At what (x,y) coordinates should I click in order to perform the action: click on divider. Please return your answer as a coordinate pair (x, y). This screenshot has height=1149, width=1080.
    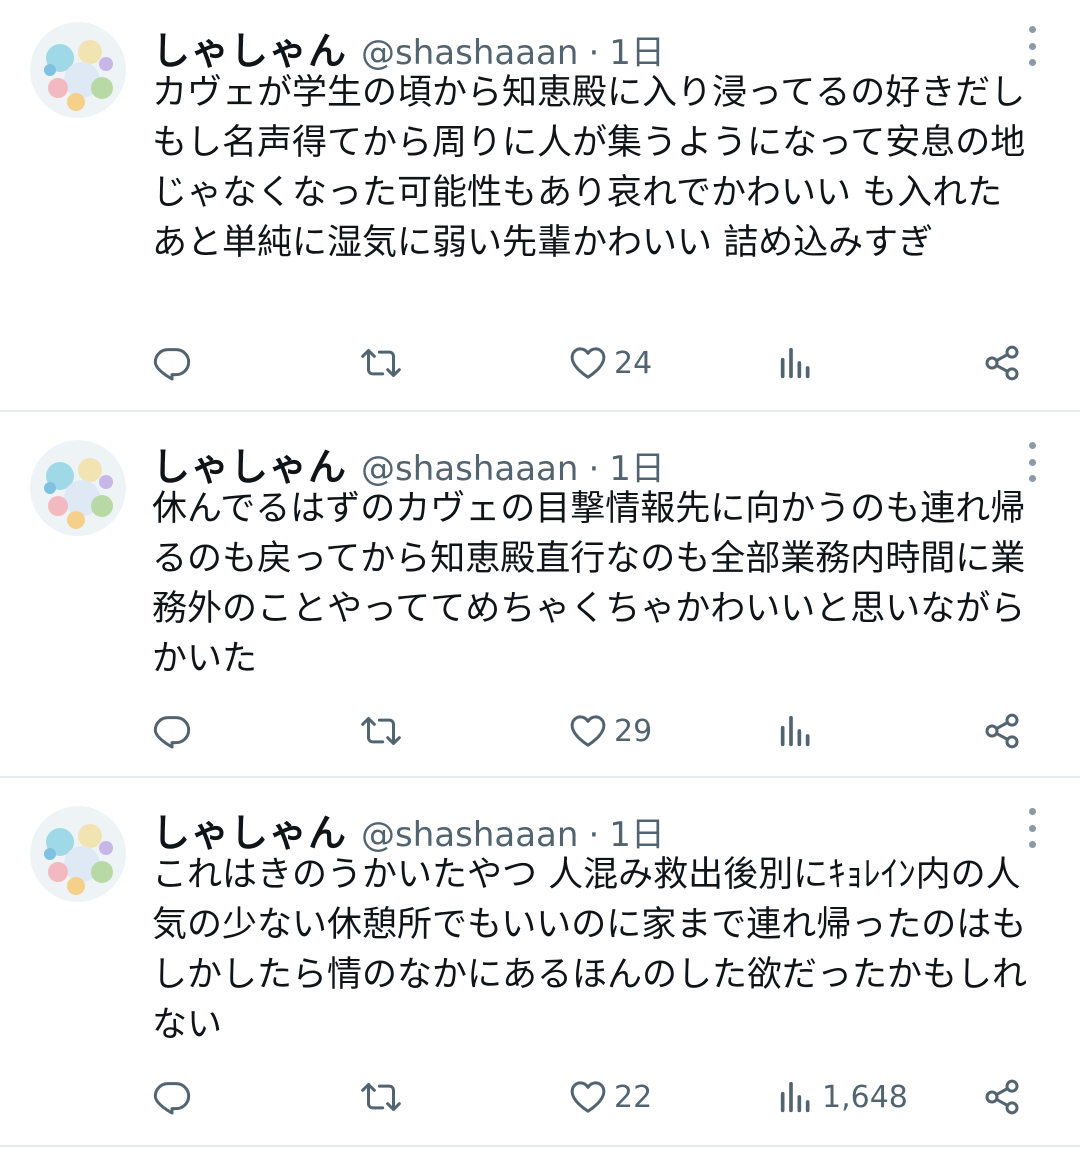
    Looking at the image, I should click on (540, 1146).